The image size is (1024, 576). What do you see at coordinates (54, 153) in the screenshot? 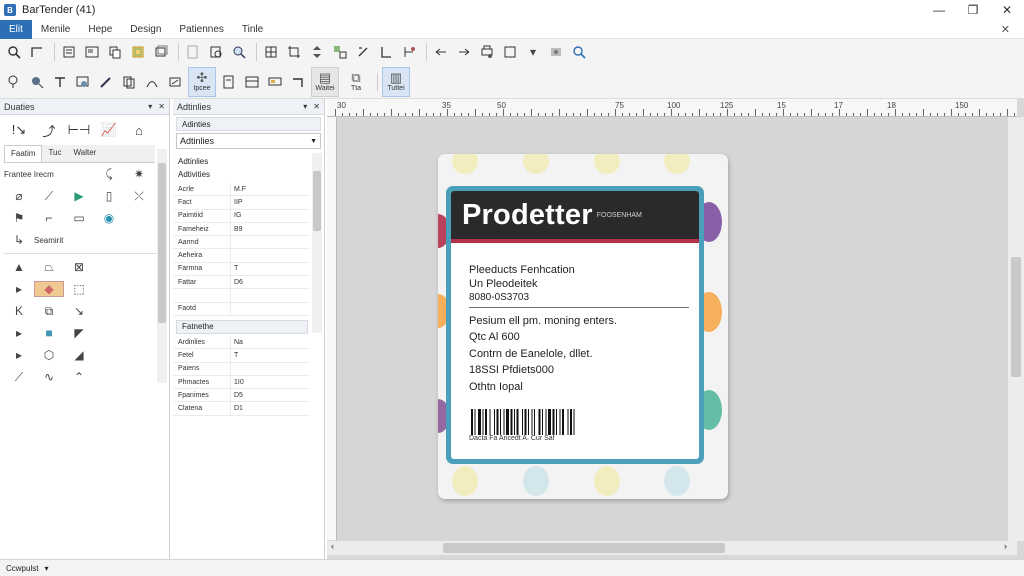
I see `tab-tuc: Tuc` at bounding box center [54, 153].